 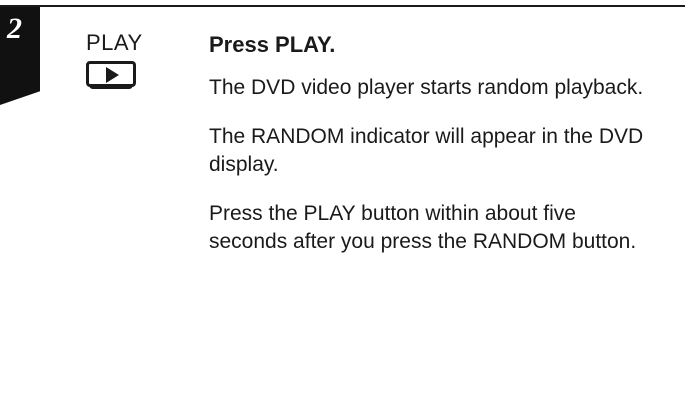 I want to click on play-triangle-icon, so click(x=112, y=75).